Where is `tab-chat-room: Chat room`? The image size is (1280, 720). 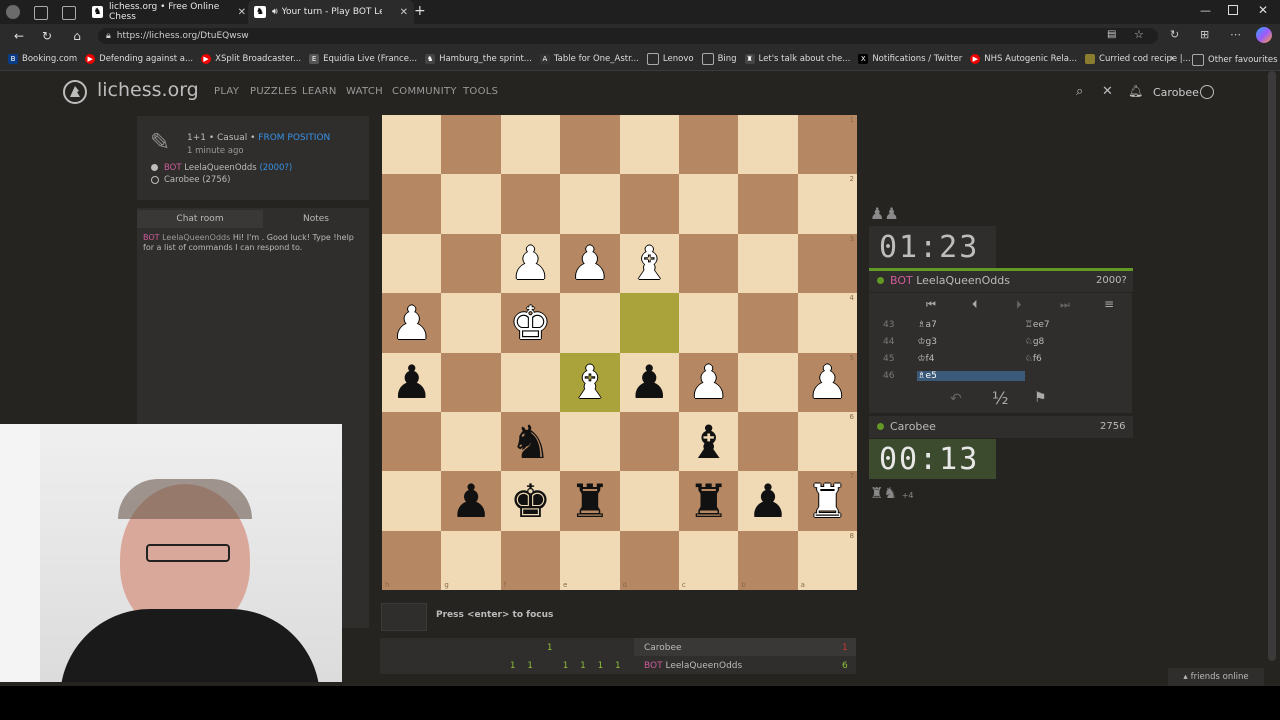 tab-chat-room: Chat room is located at coordinates (200, 219).